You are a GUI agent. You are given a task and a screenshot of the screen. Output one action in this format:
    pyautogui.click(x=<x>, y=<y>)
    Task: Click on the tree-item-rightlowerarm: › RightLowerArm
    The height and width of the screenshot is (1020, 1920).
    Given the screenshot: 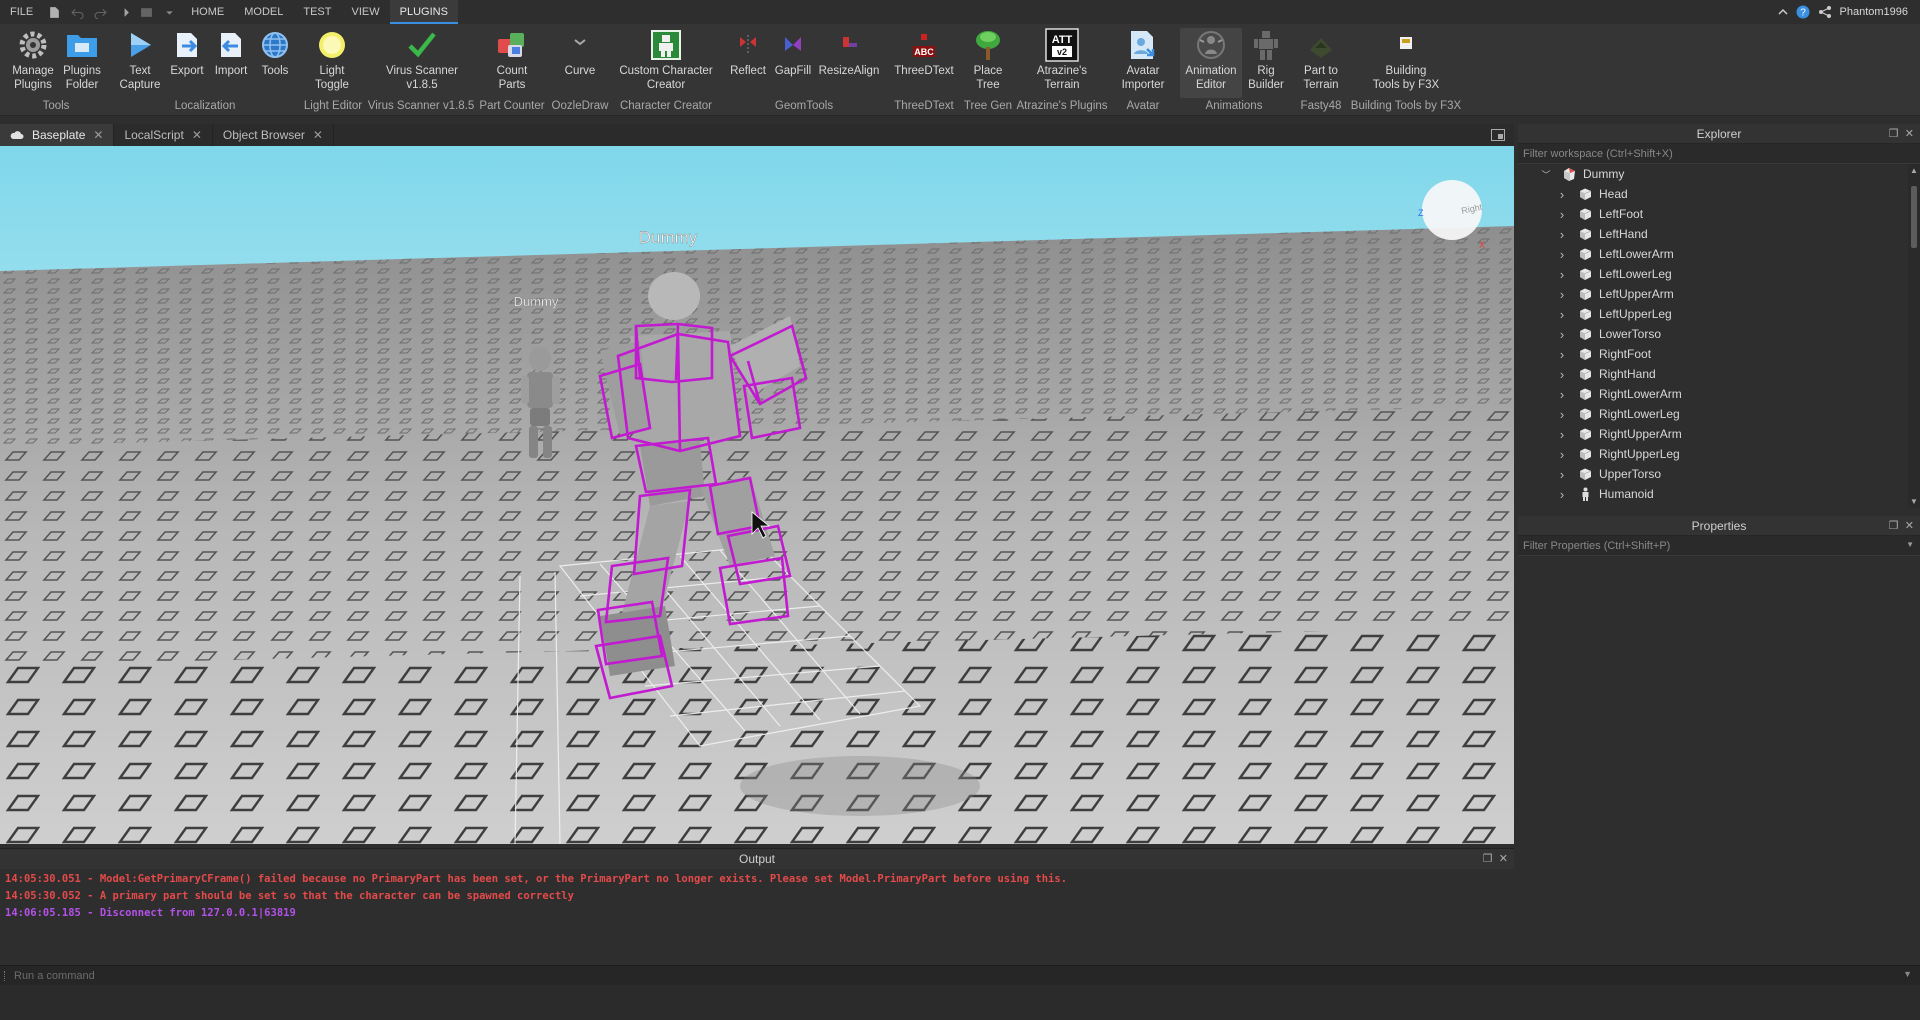 What is the action you would take?
    pyautogui.click(x=1719, y=394)
    